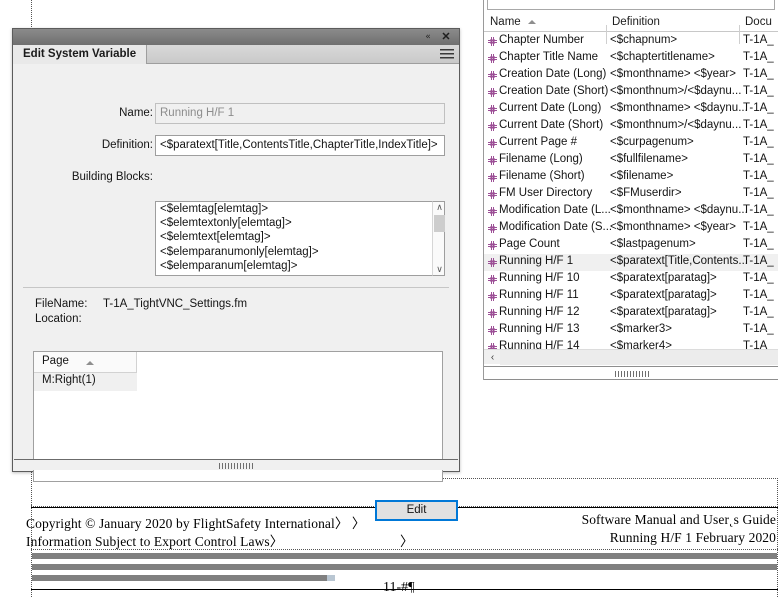 Image resolution: width=778 pixels, height=597 pixels. I want to click on hamburger-menu-icon, so click(447, 54).